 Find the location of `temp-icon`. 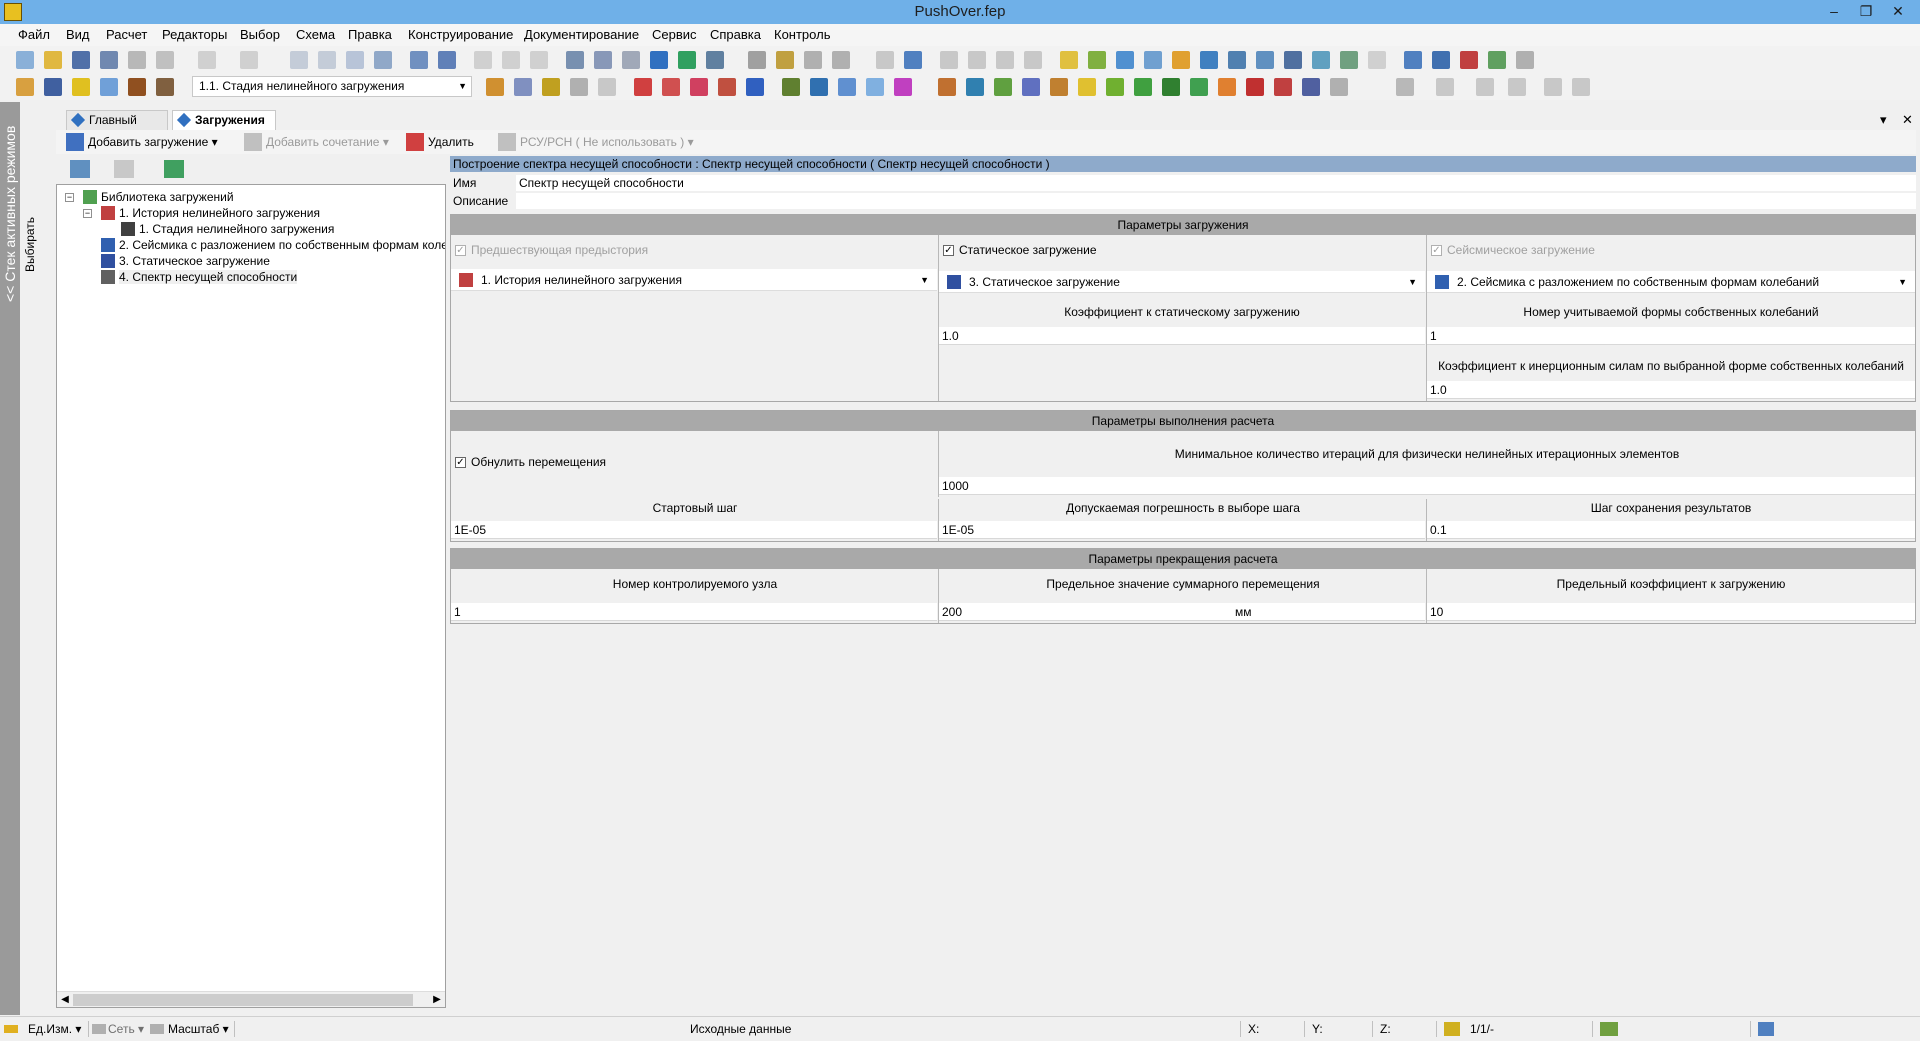

temp-icon is located at coordinates (847, 87).